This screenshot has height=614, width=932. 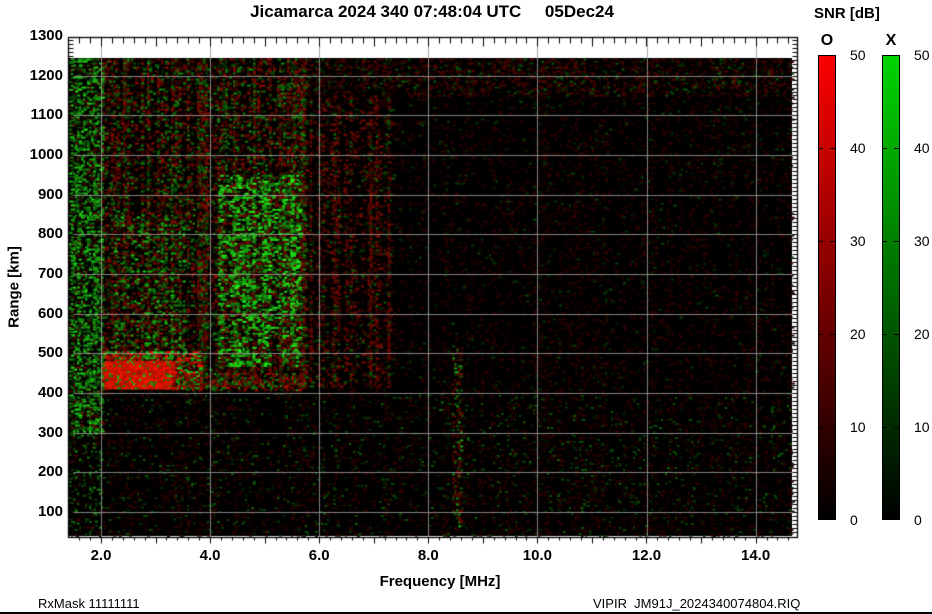 What do you see at coordinates (440, 581) in the screenshot?
I see `x-axis-label: Frequency [MHz]` at bounding box center [440, 581].